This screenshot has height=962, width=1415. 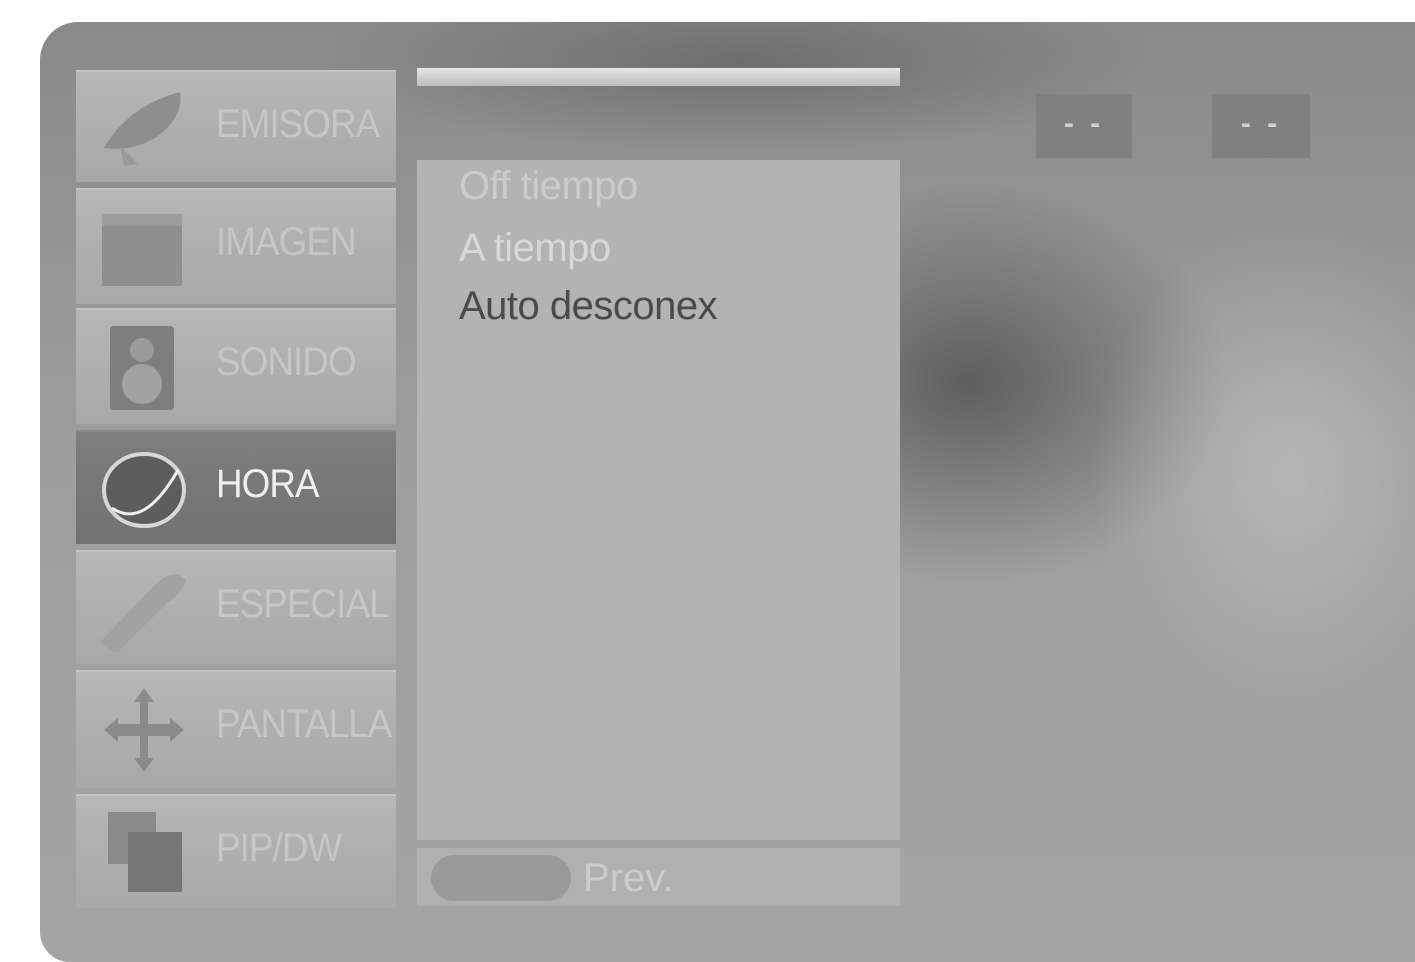 What do you see at coordinates (298, 124) in the screenshot?
I see `menu-label: EMISORA` at bounding box center [298, 124].